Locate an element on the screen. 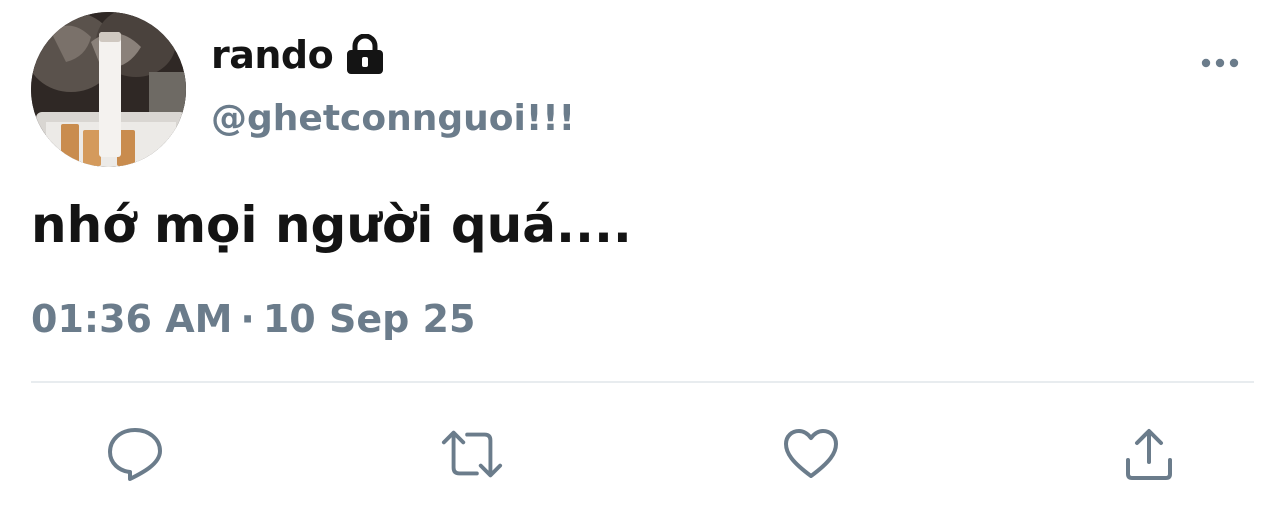  more-horizontal-icon is located at coordinates (1220, 63).